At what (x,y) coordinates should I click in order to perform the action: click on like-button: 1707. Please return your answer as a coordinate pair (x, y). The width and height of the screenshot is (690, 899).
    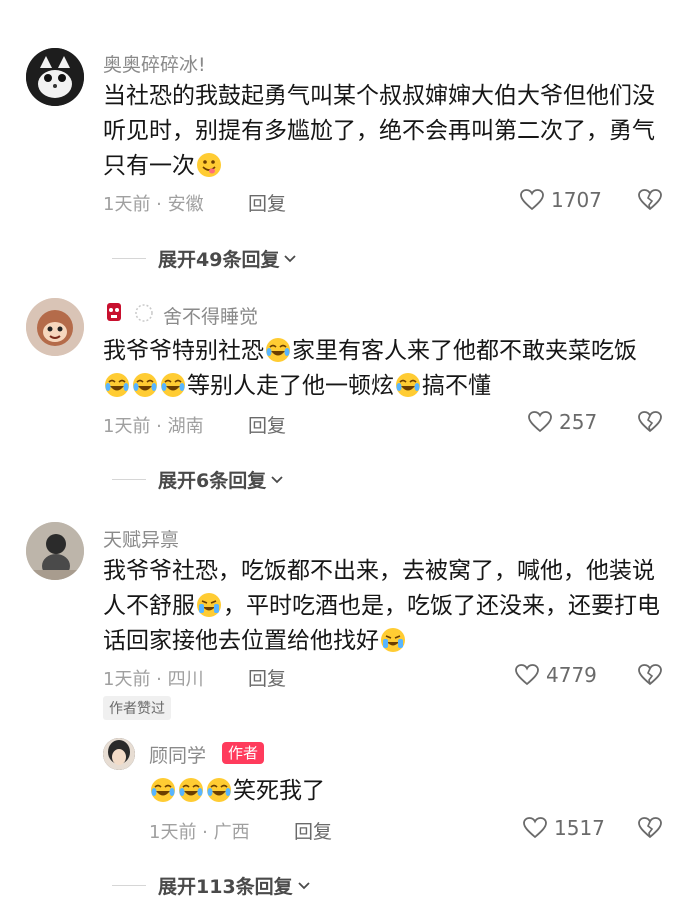
    Looking at the image, I should click on (560, 200).